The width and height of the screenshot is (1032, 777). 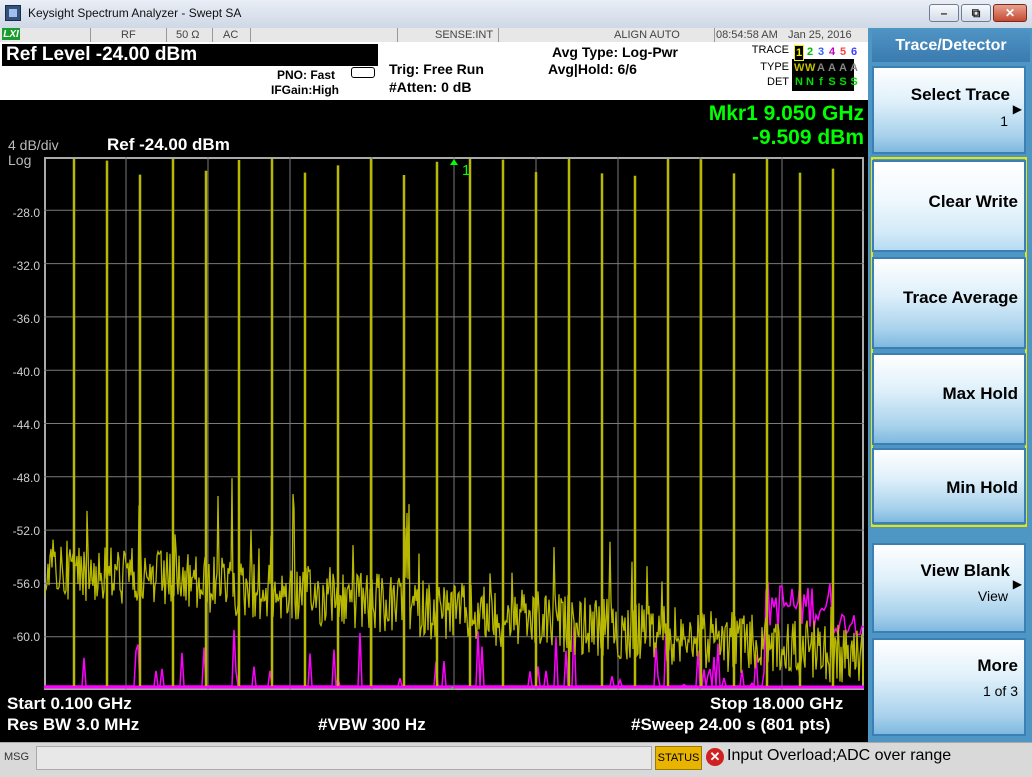 What do you see at coordinates (807, 137) in the screenshot?
I see `marker-amplitude: -9.509 dBm` at bounding box center [807, 137].